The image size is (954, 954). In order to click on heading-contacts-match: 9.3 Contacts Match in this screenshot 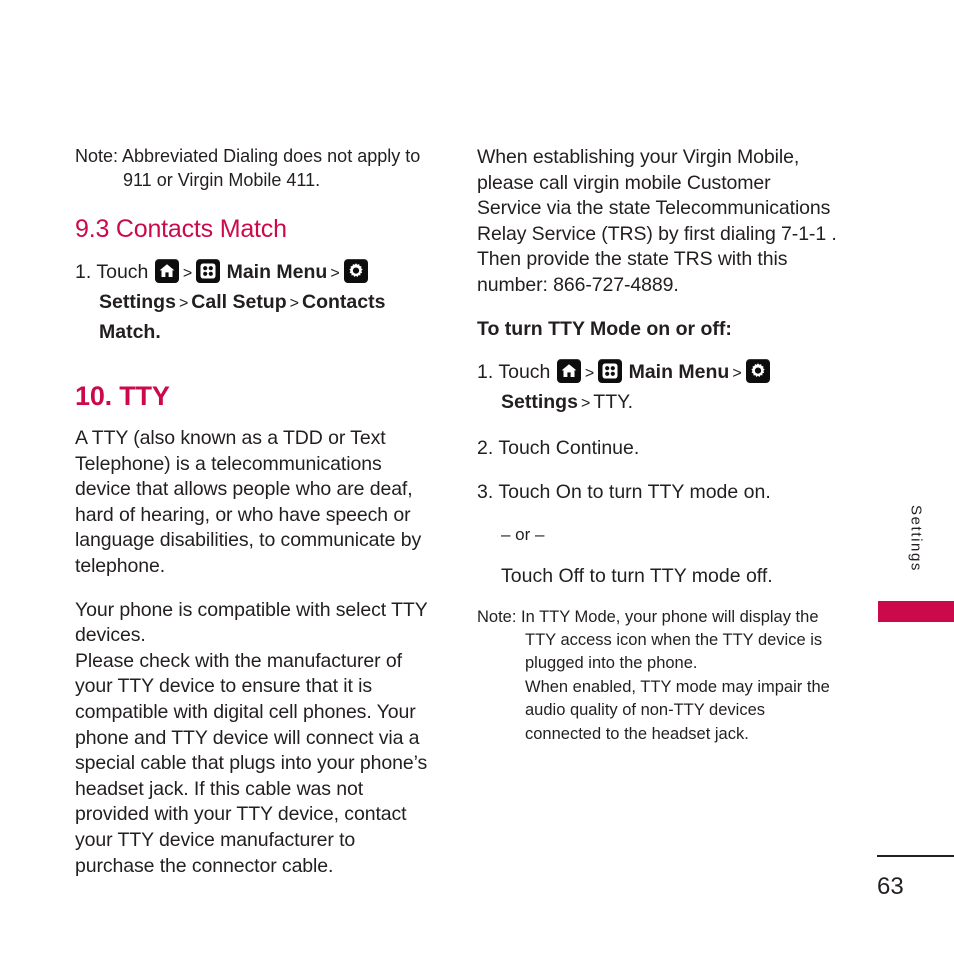, I will do `click(181, 229)`.